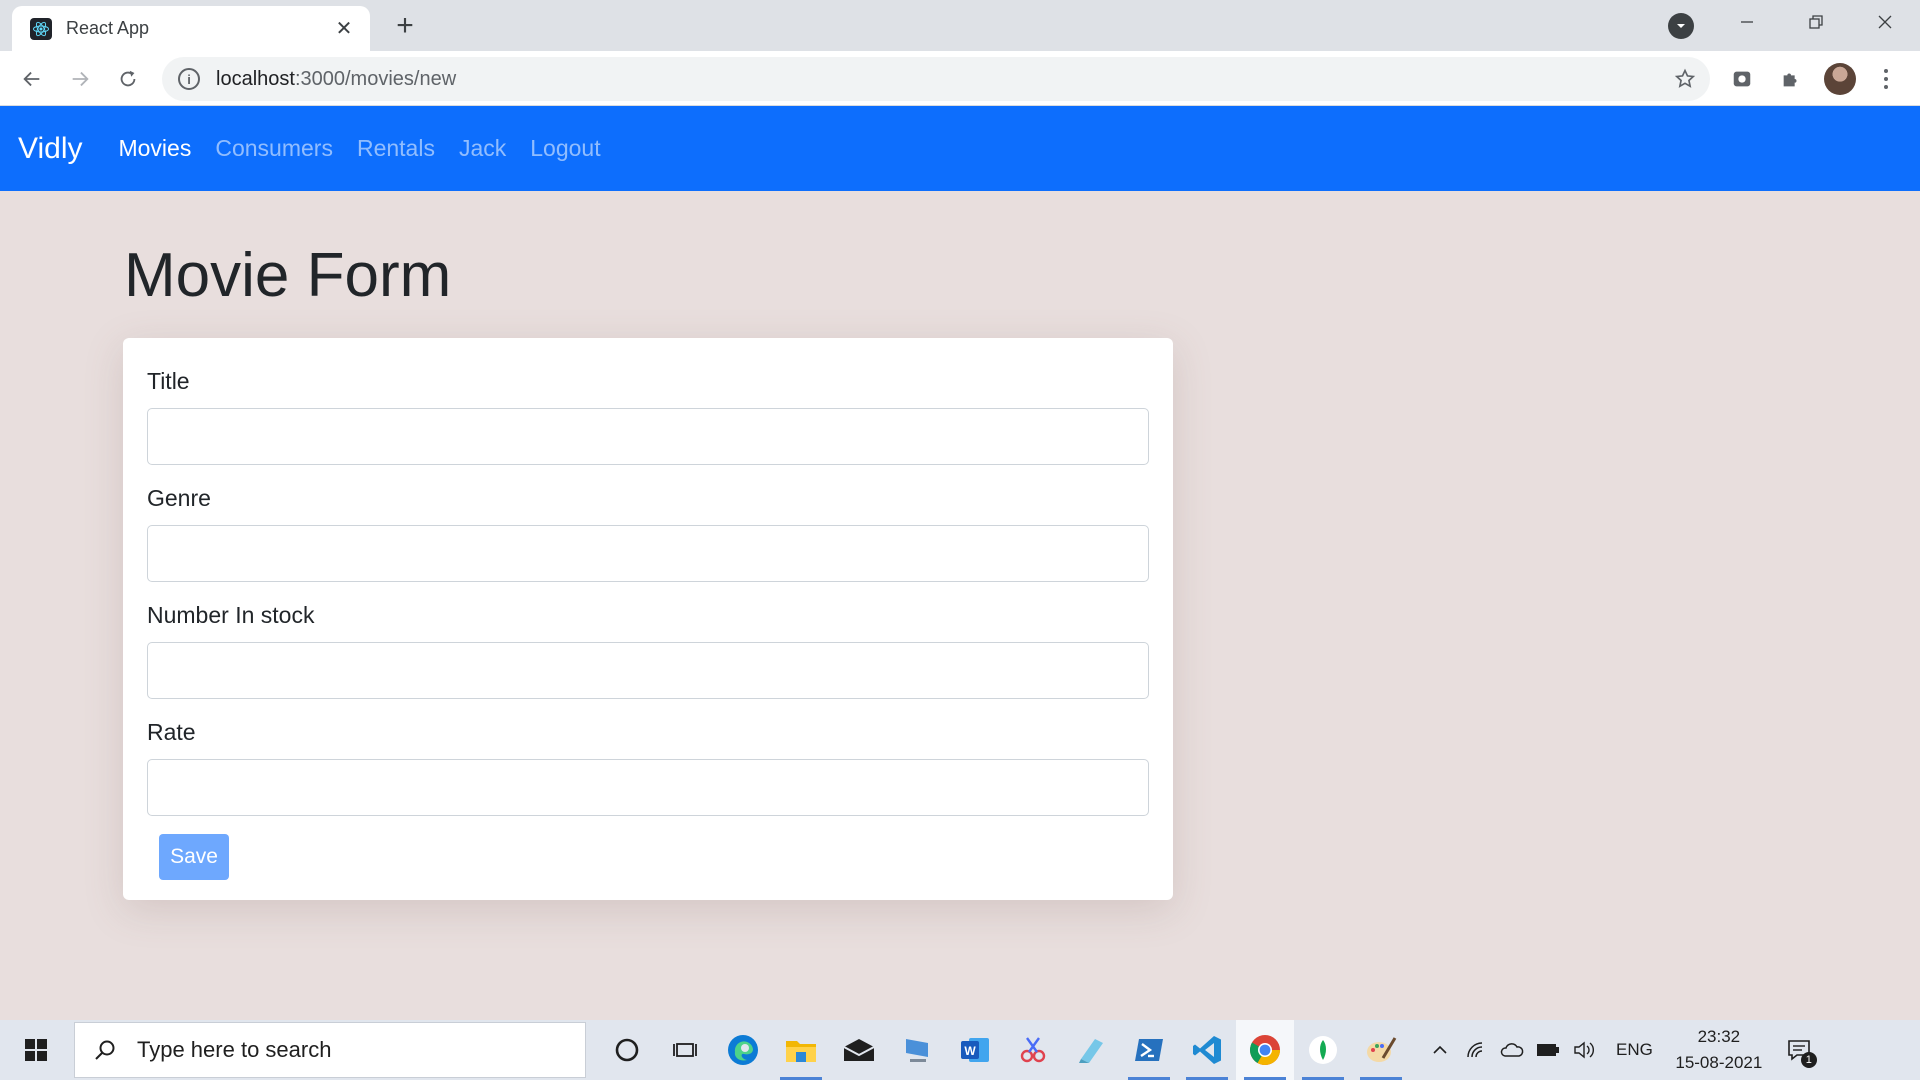 The width and height of the screenshot is (1920, 1080). Describe the element at coordinates (1381, 1050) in the screenshot. I see `paint-icon` at that location.